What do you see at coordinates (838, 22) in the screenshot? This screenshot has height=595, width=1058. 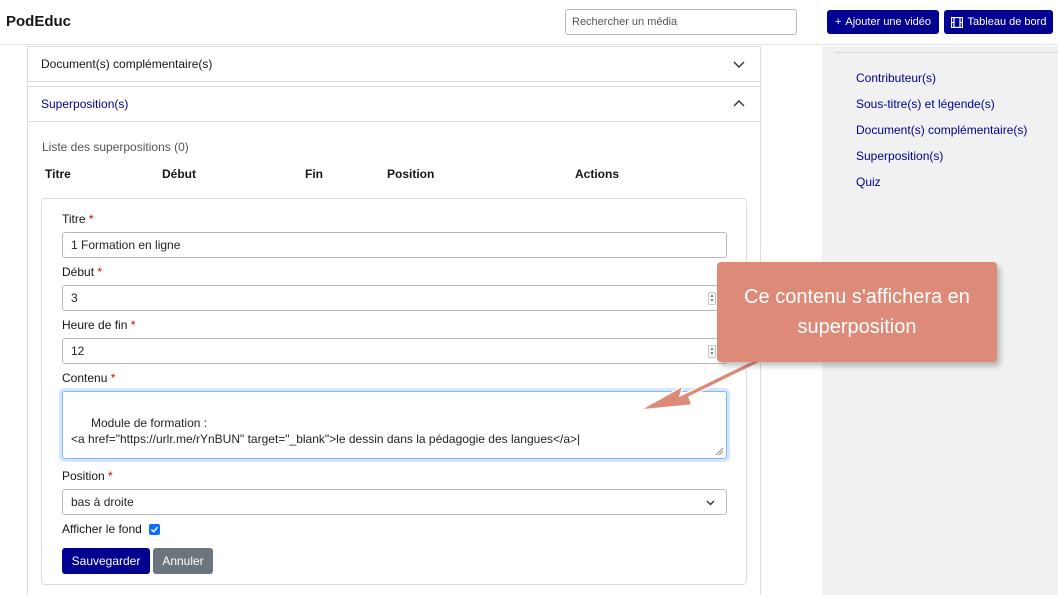 I see `plus-icon: +` at bounding box center [838, 22].